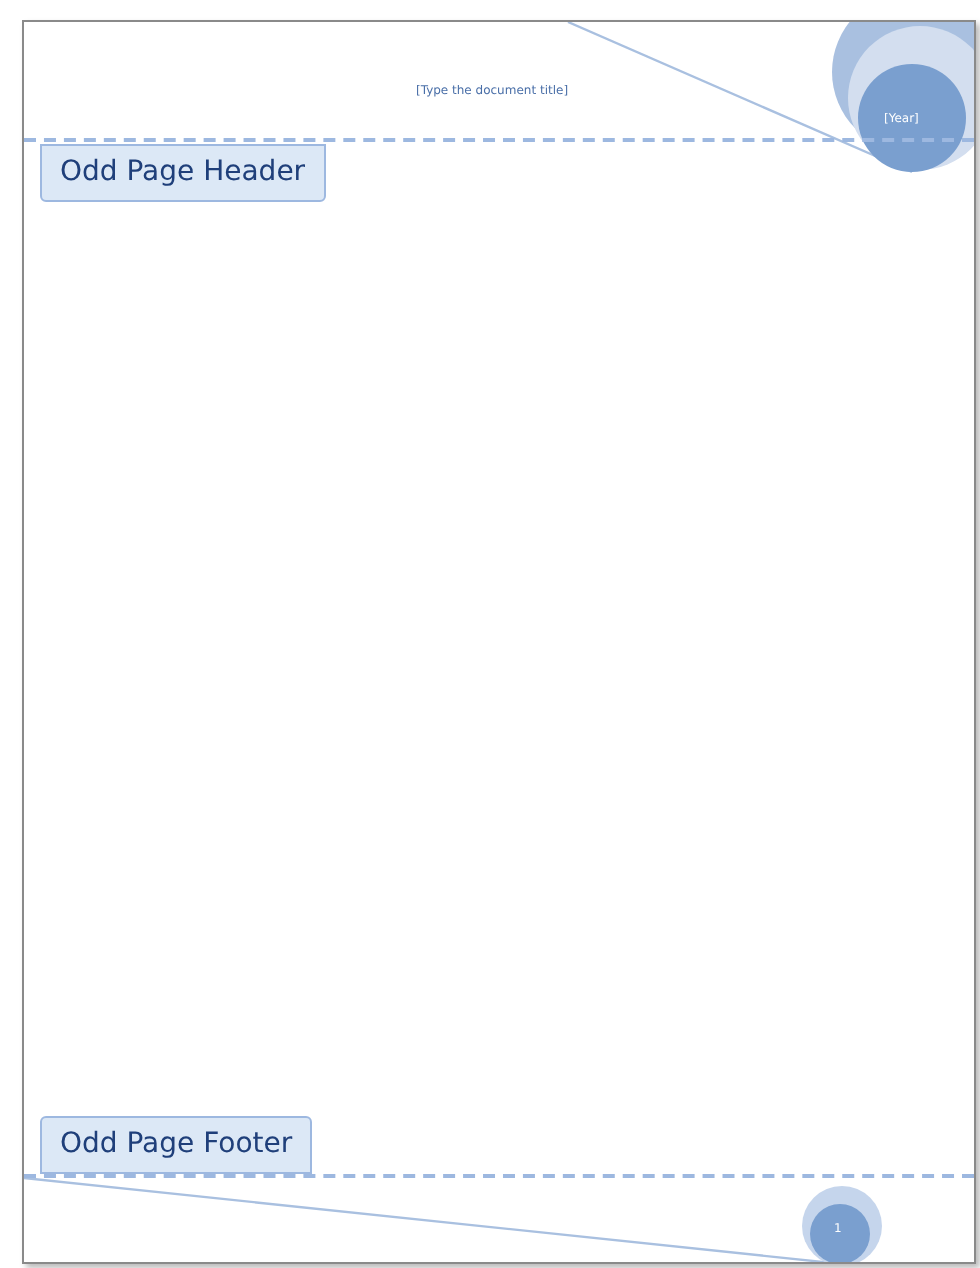 This screenshot has width=980, height=1268. What do you see at coordinates (842, 1224) in the screenshot?
I see `footer-circles-drawing` at bounding box center [842, 1224].